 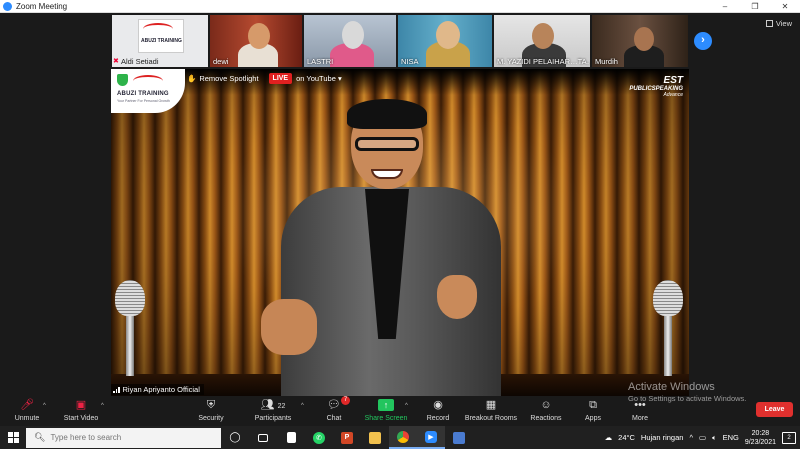 I want to click on window-title: Zoom Meeting, so click(x=42, y=6).